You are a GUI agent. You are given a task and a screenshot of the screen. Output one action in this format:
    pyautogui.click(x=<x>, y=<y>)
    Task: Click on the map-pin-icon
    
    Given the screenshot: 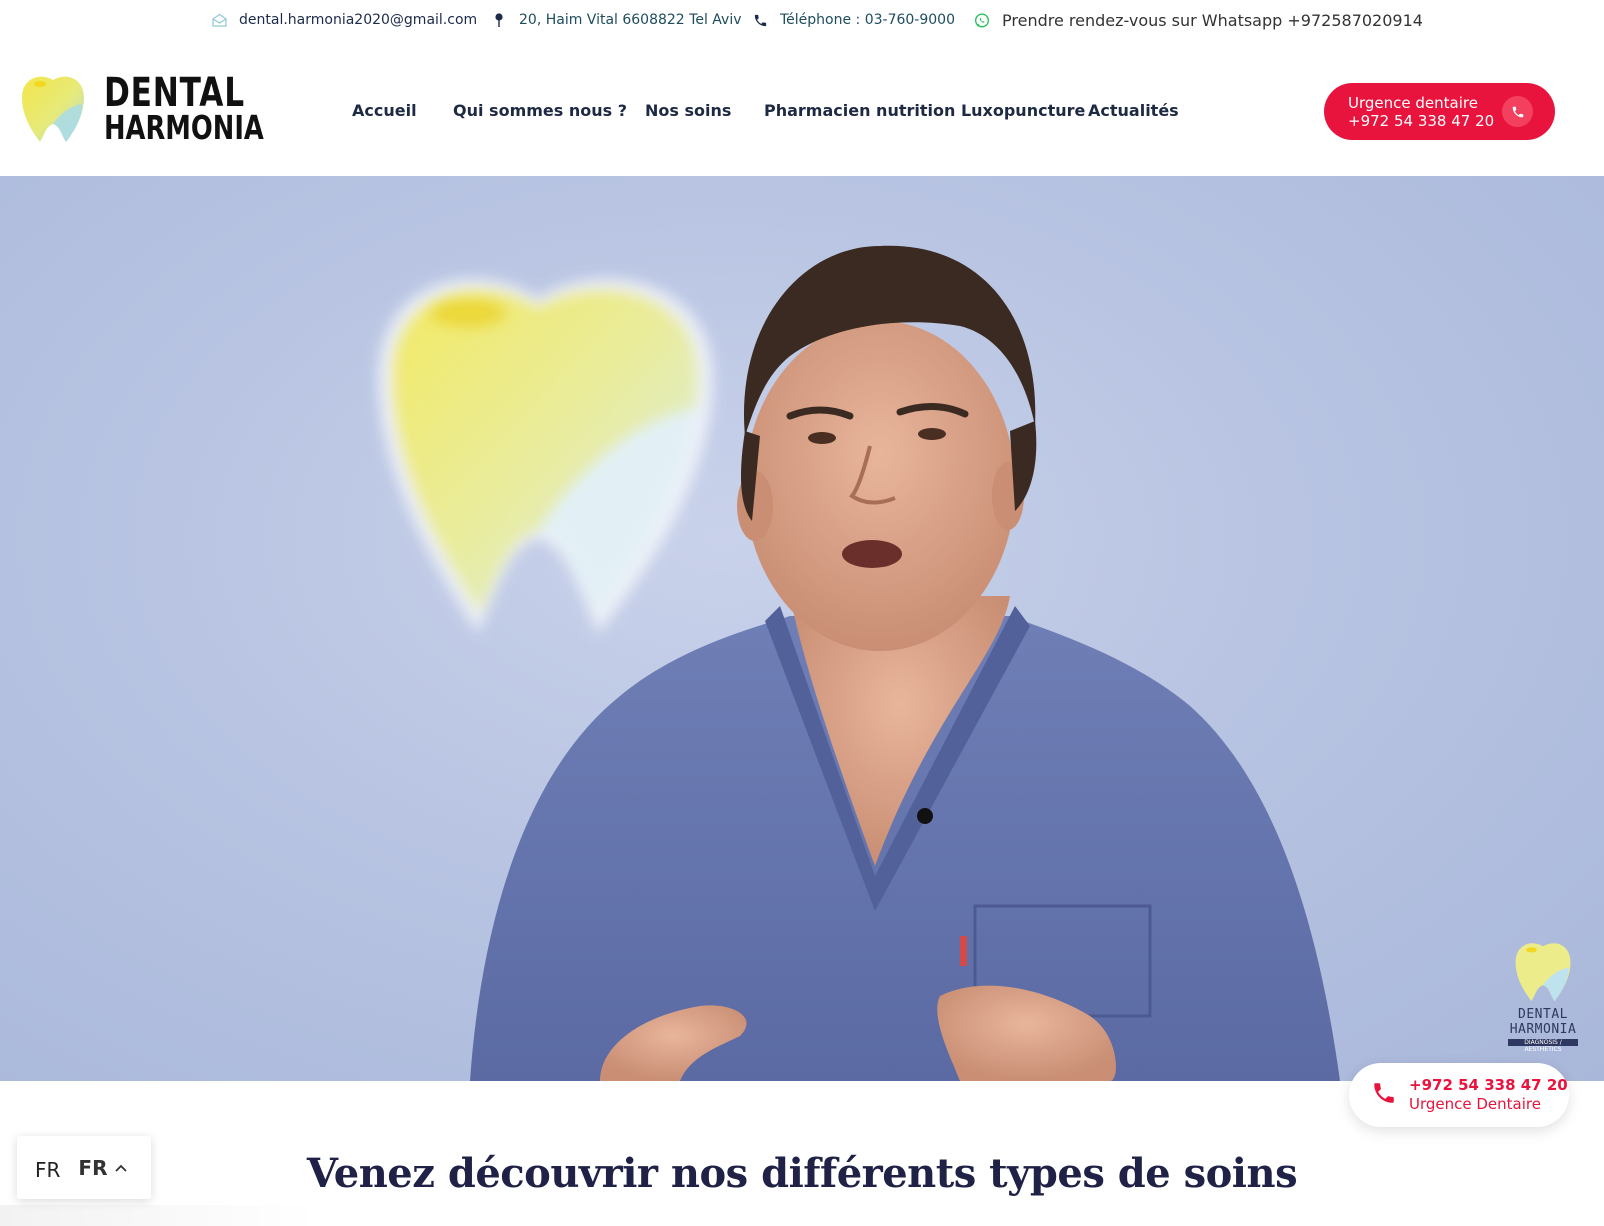 What is the action you would take?
    pyautogui.click(x=499, y=20)
    